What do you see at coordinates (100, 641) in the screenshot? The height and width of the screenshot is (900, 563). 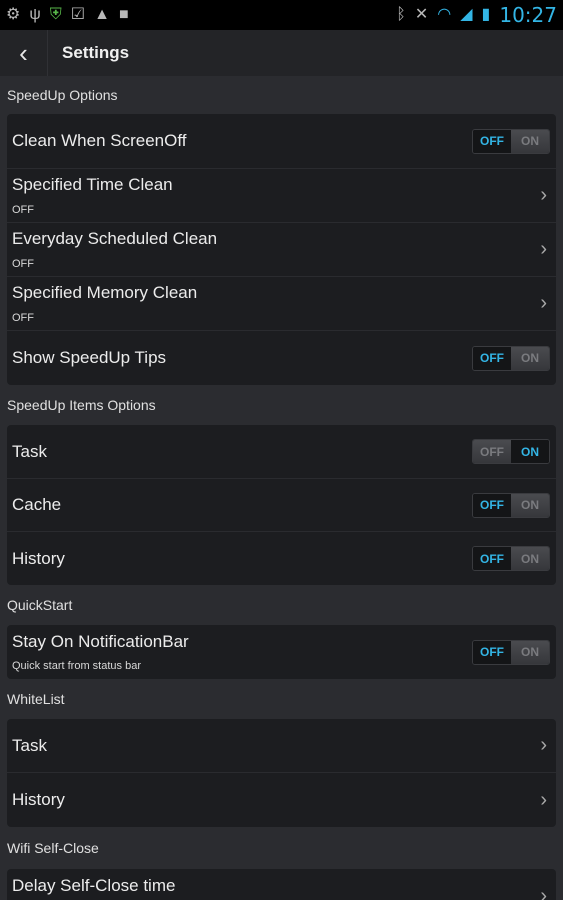 I see `setting-label: Stay On NotificationBar` at bounding box center [100, 641].